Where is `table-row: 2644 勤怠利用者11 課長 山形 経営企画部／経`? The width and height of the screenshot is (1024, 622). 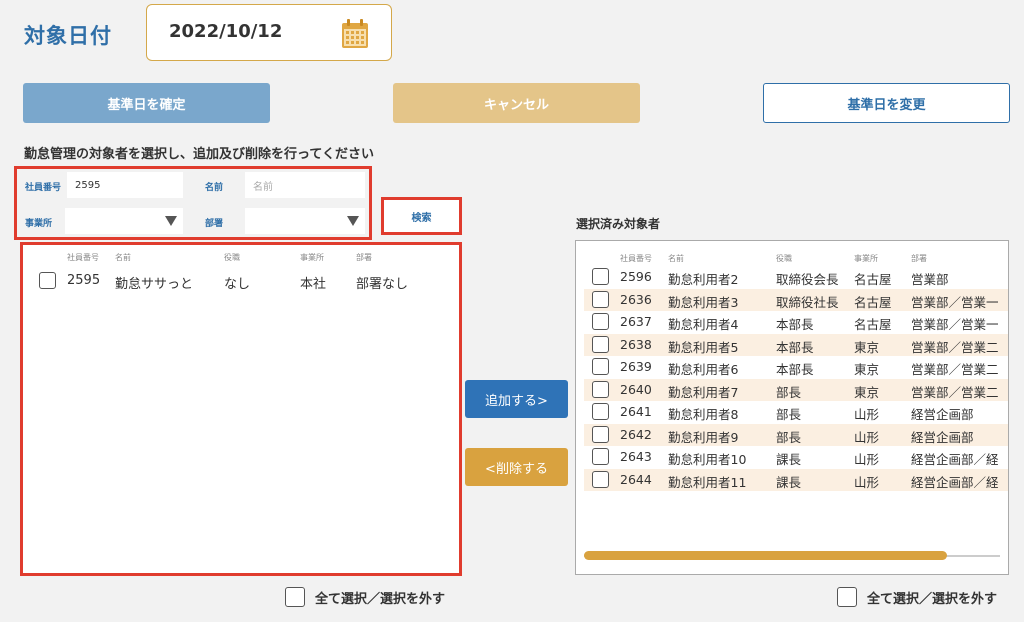
table-row: 2644 勤怠利用者11 課長 山形 経営企画部／経 is located at coordinates (796, 479).